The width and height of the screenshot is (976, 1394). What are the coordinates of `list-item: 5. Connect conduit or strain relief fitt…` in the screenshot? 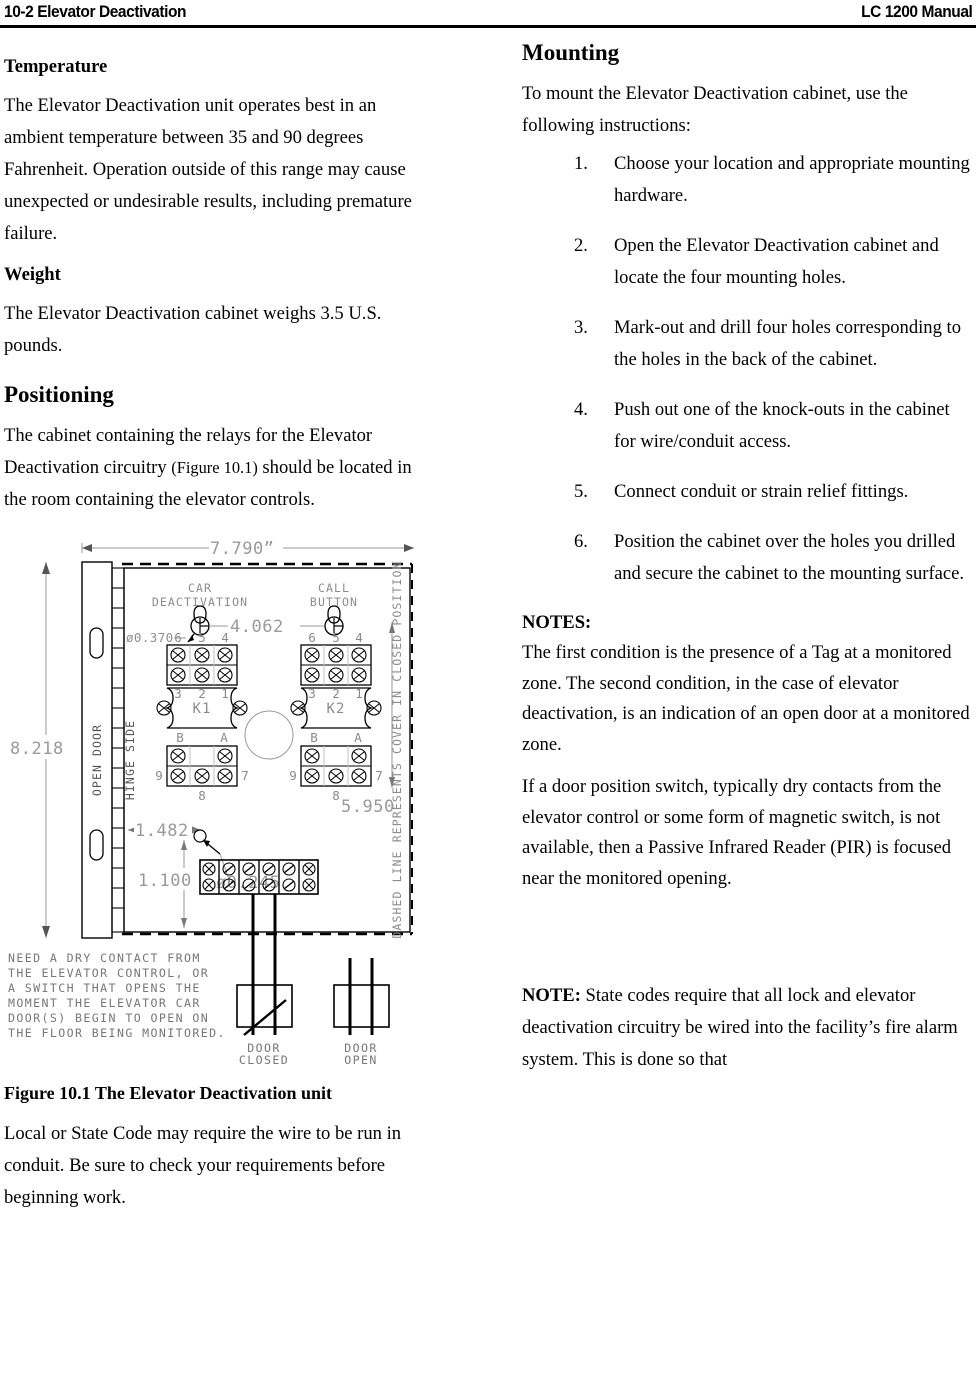 It's located at (748, 492).